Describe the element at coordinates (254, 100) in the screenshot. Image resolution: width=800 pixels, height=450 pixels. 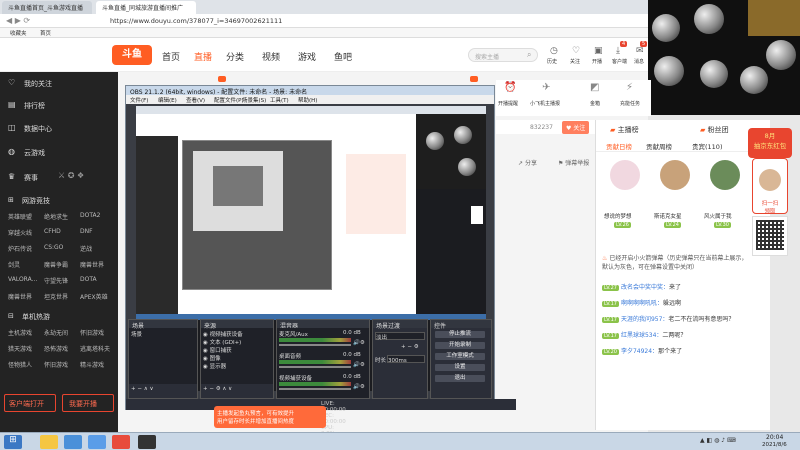
I see `obs-menu-item: 场景集(S)` at that location.